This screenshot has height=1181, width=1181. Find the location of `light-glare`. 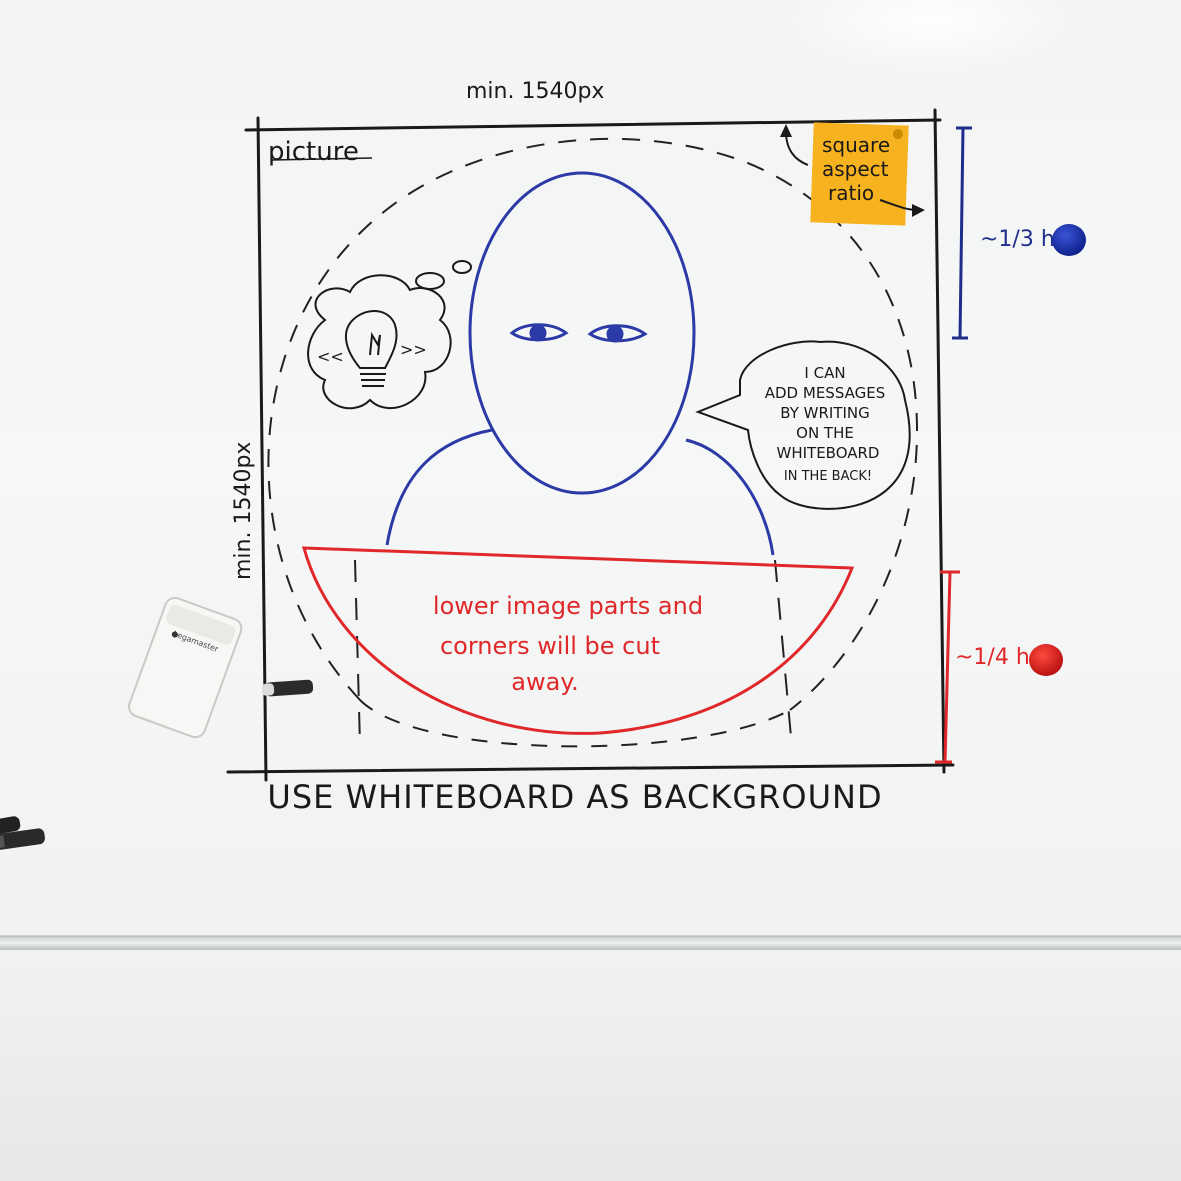

light-glare is located at coordinates (930, 37).